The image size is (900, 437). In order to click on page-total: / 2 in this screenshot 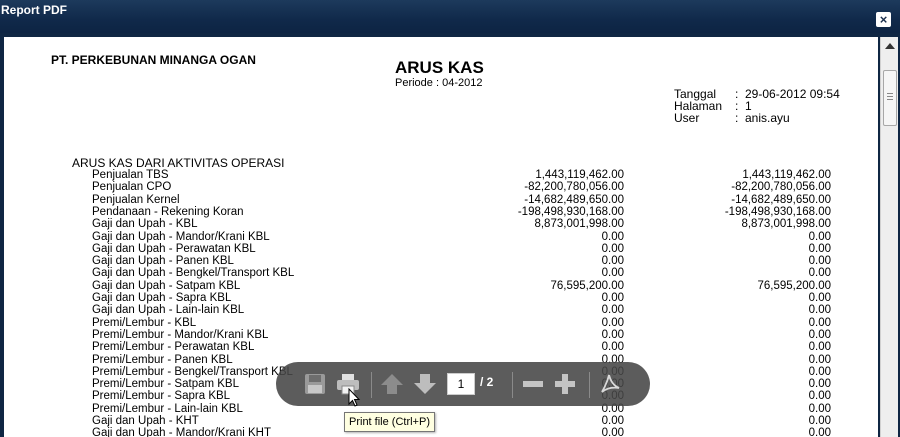, I will do `click(487, 382)`.